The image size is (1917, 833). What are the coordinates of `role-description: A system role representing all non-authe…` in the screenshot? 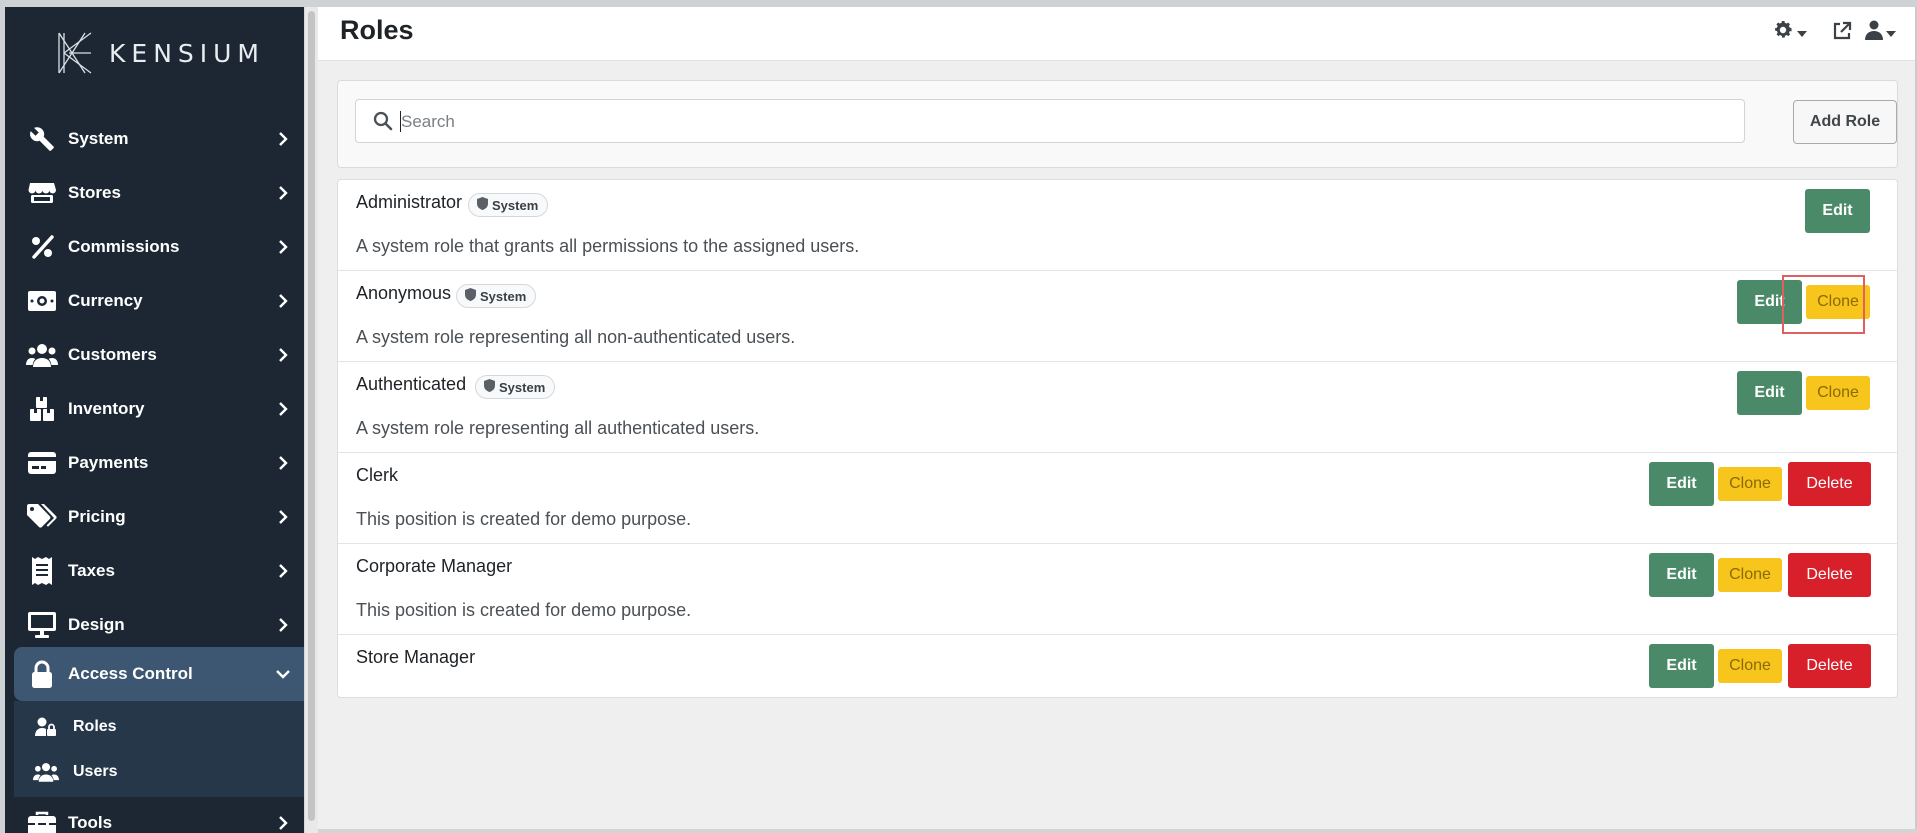 It's located at (576, 337).